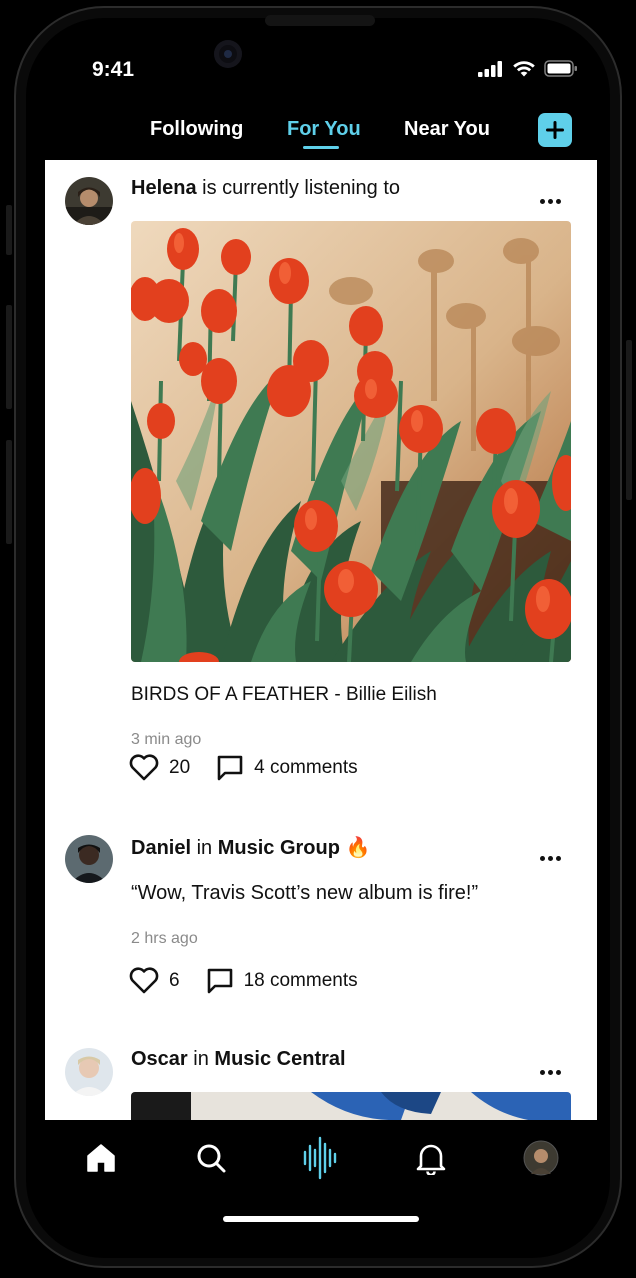 The image size is (636, 1278). I want to click on status-icons, so click(528, 68).